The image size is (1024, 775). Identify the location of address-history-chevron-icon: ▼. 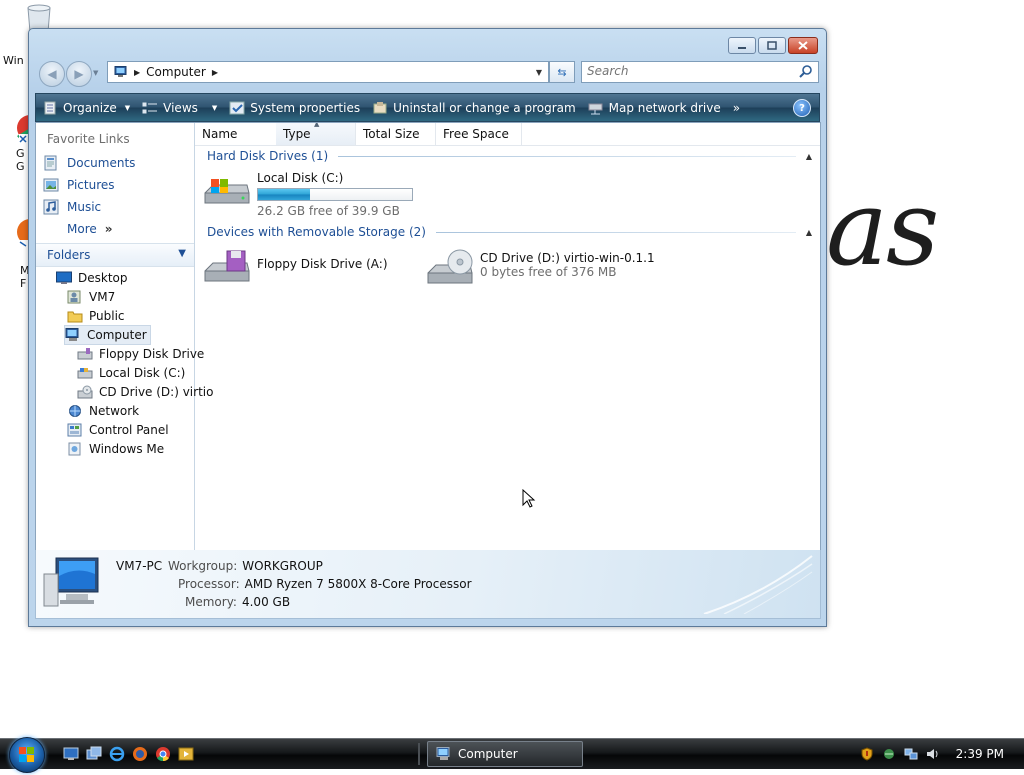
(539, 72).